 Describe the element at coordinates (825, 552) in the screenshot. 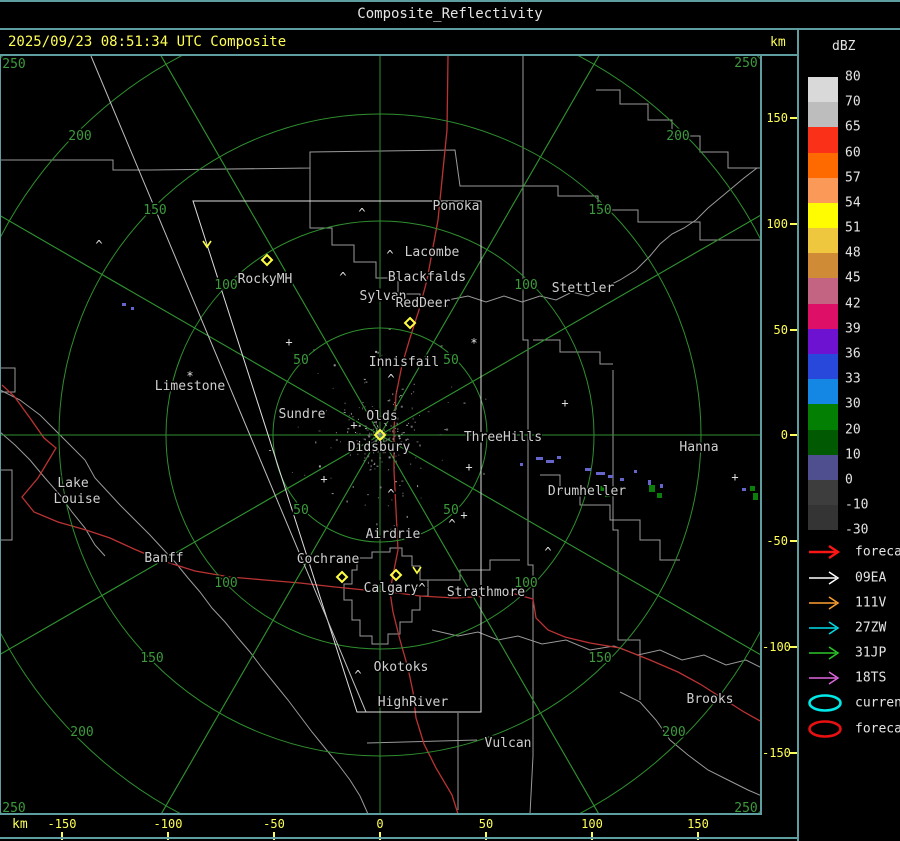

I see `forecast-arrow-icon` at that location.